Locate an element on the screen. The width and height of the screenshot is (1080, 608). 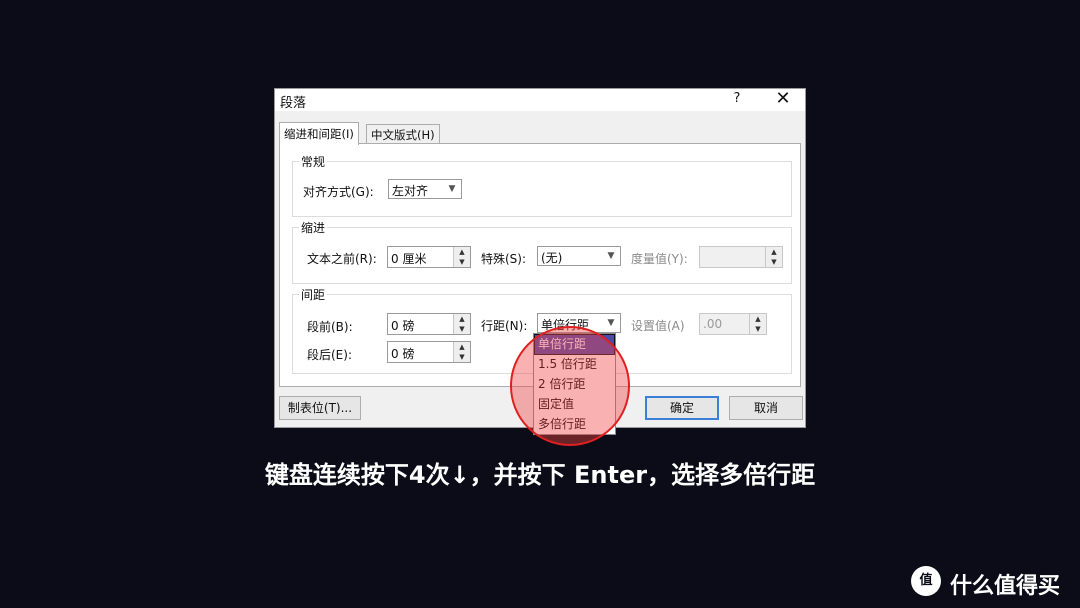
ok-button: 确定 is located at coordinates (682, 408).